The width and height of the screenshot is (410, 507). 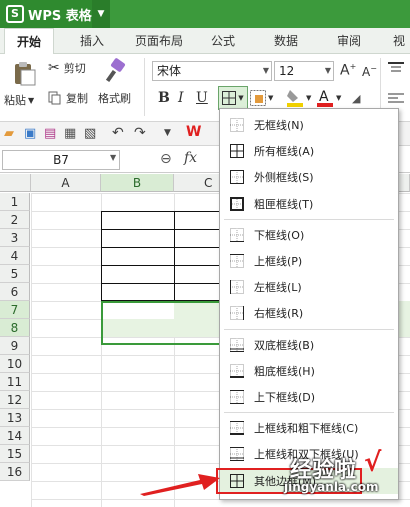 I want to click on fx-button: fx, so click(x=190, y=158).